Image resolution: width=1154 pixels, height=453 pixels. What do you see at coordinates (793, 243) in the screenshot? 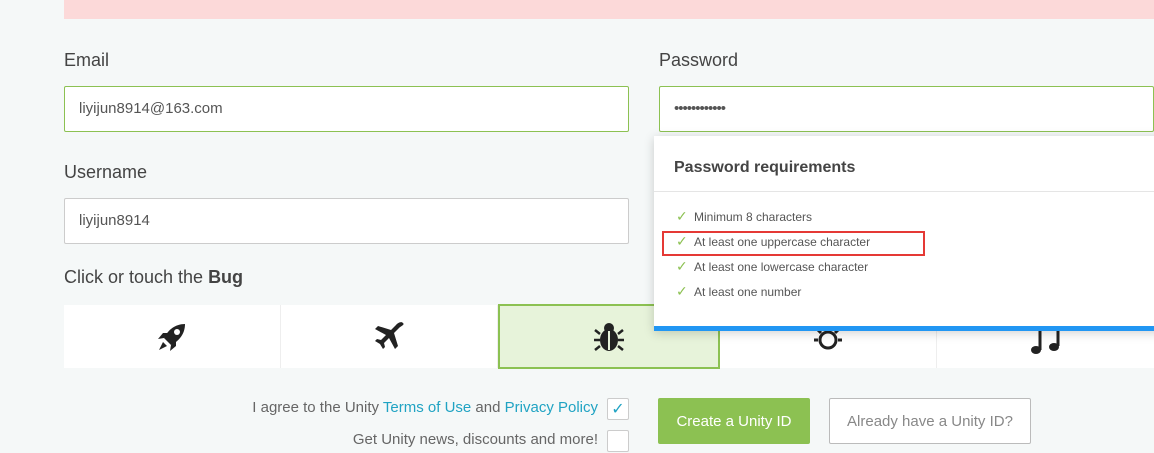
I see `annotation-highlight-box` at bounding box center [793, 243].